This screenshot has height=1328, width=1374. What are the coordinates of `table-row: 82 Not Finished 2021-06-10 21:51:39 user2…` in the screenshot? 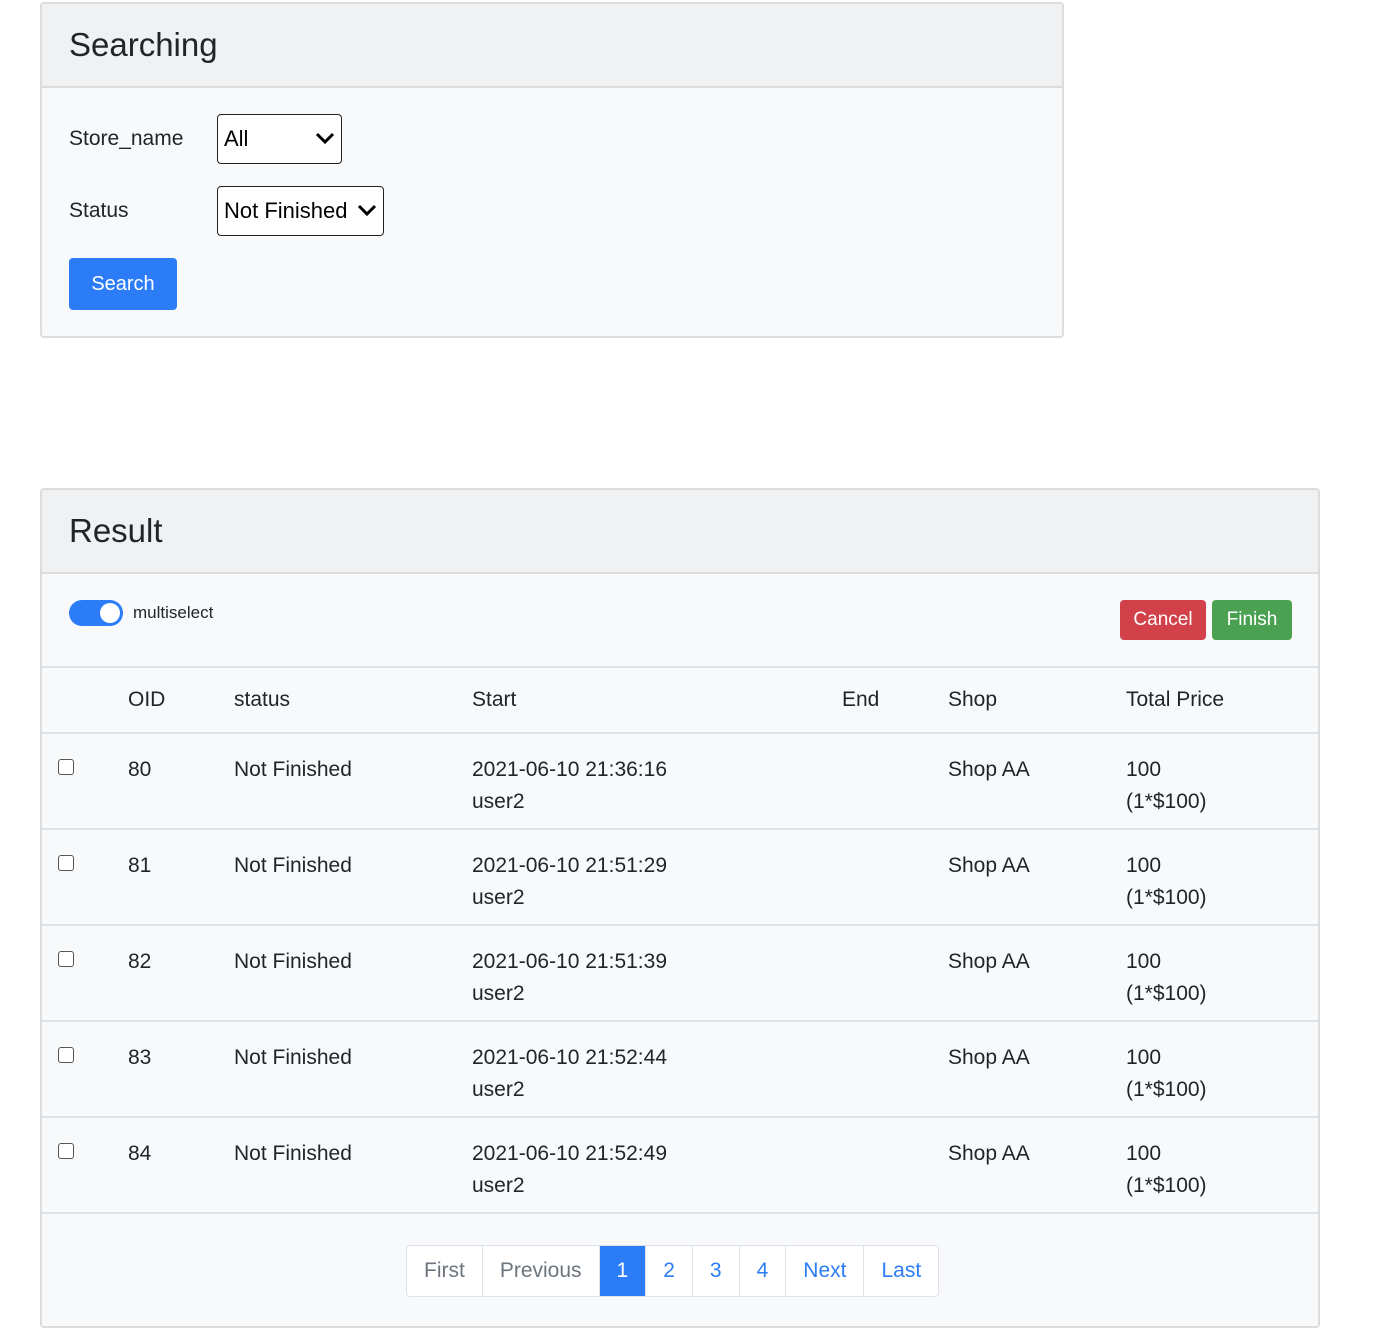 It's located at (680, 973).